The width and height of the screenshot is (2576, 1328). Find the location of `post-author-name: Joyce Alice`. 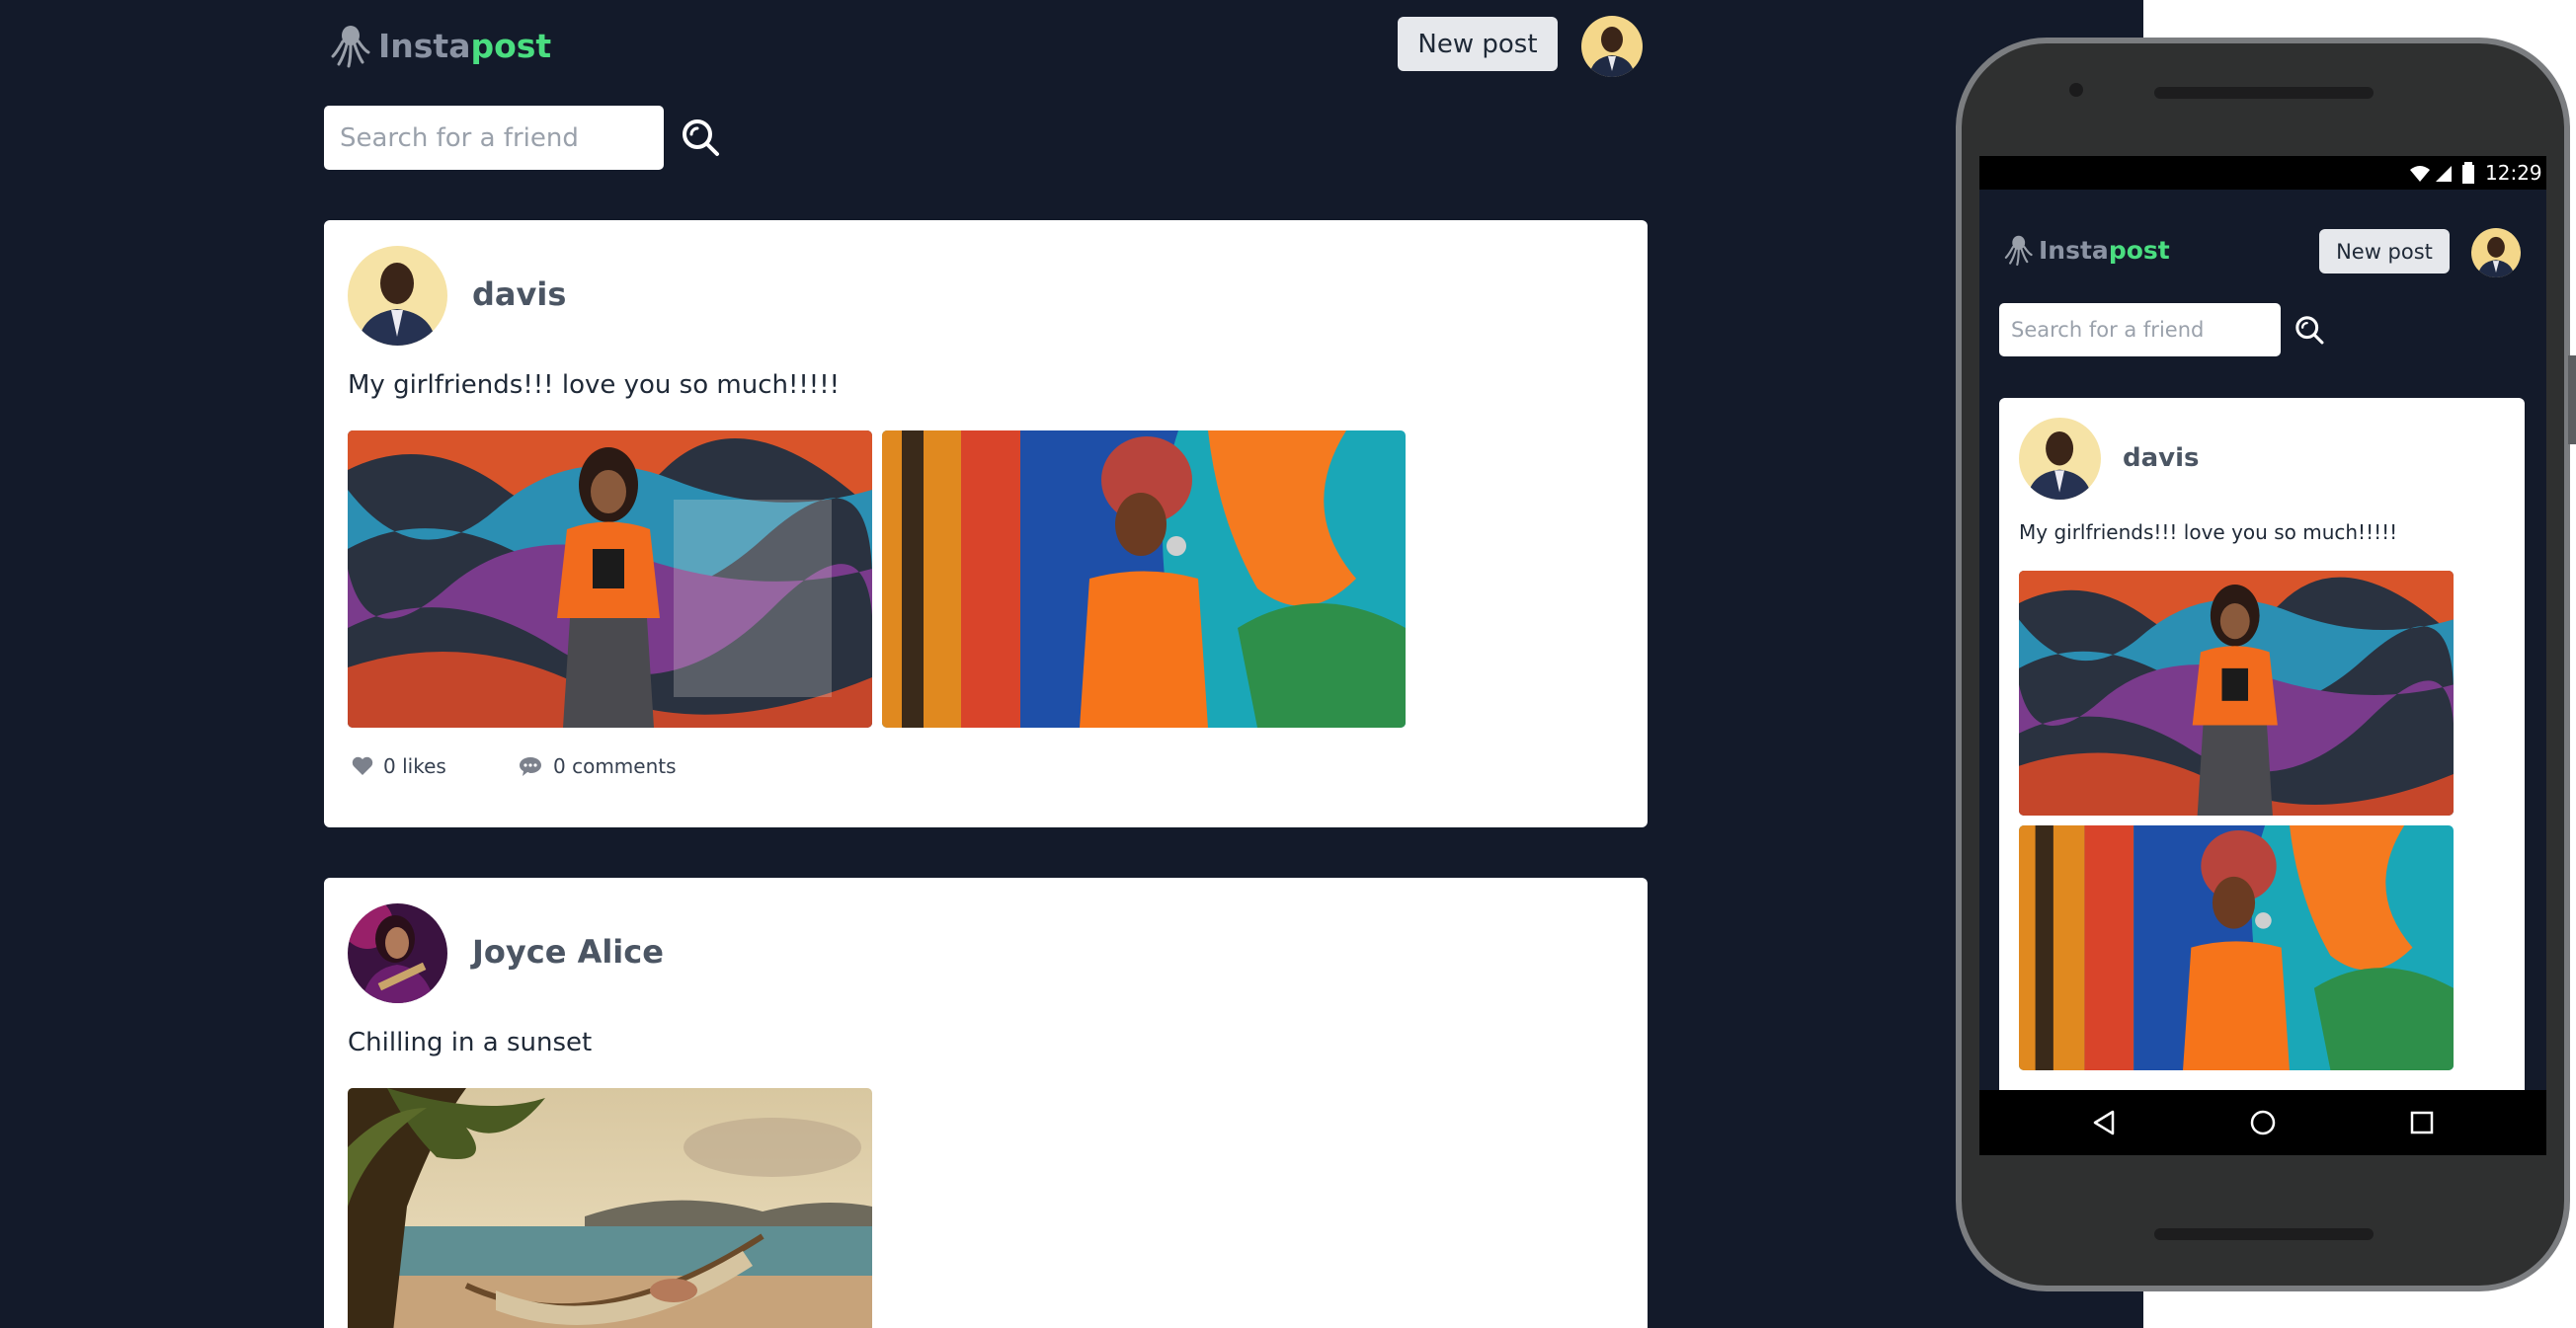

post-author-name: Joyce Alice is located at coordinates (568, 952).